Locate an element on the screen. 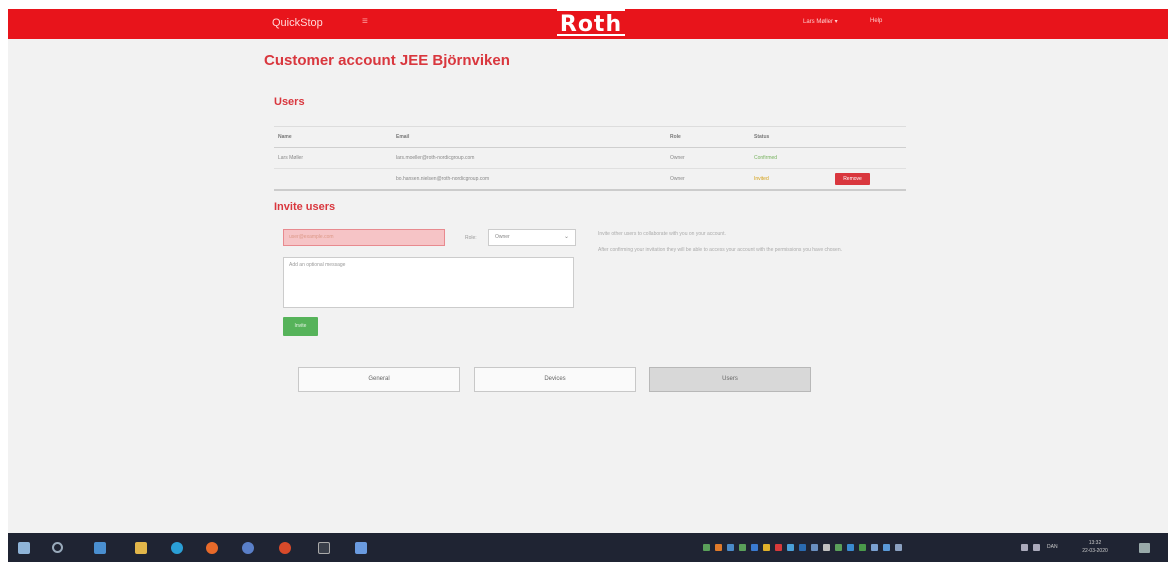 This screenshot has height=562, width=1168. help-link: Help is located at coordinates (876, 21).